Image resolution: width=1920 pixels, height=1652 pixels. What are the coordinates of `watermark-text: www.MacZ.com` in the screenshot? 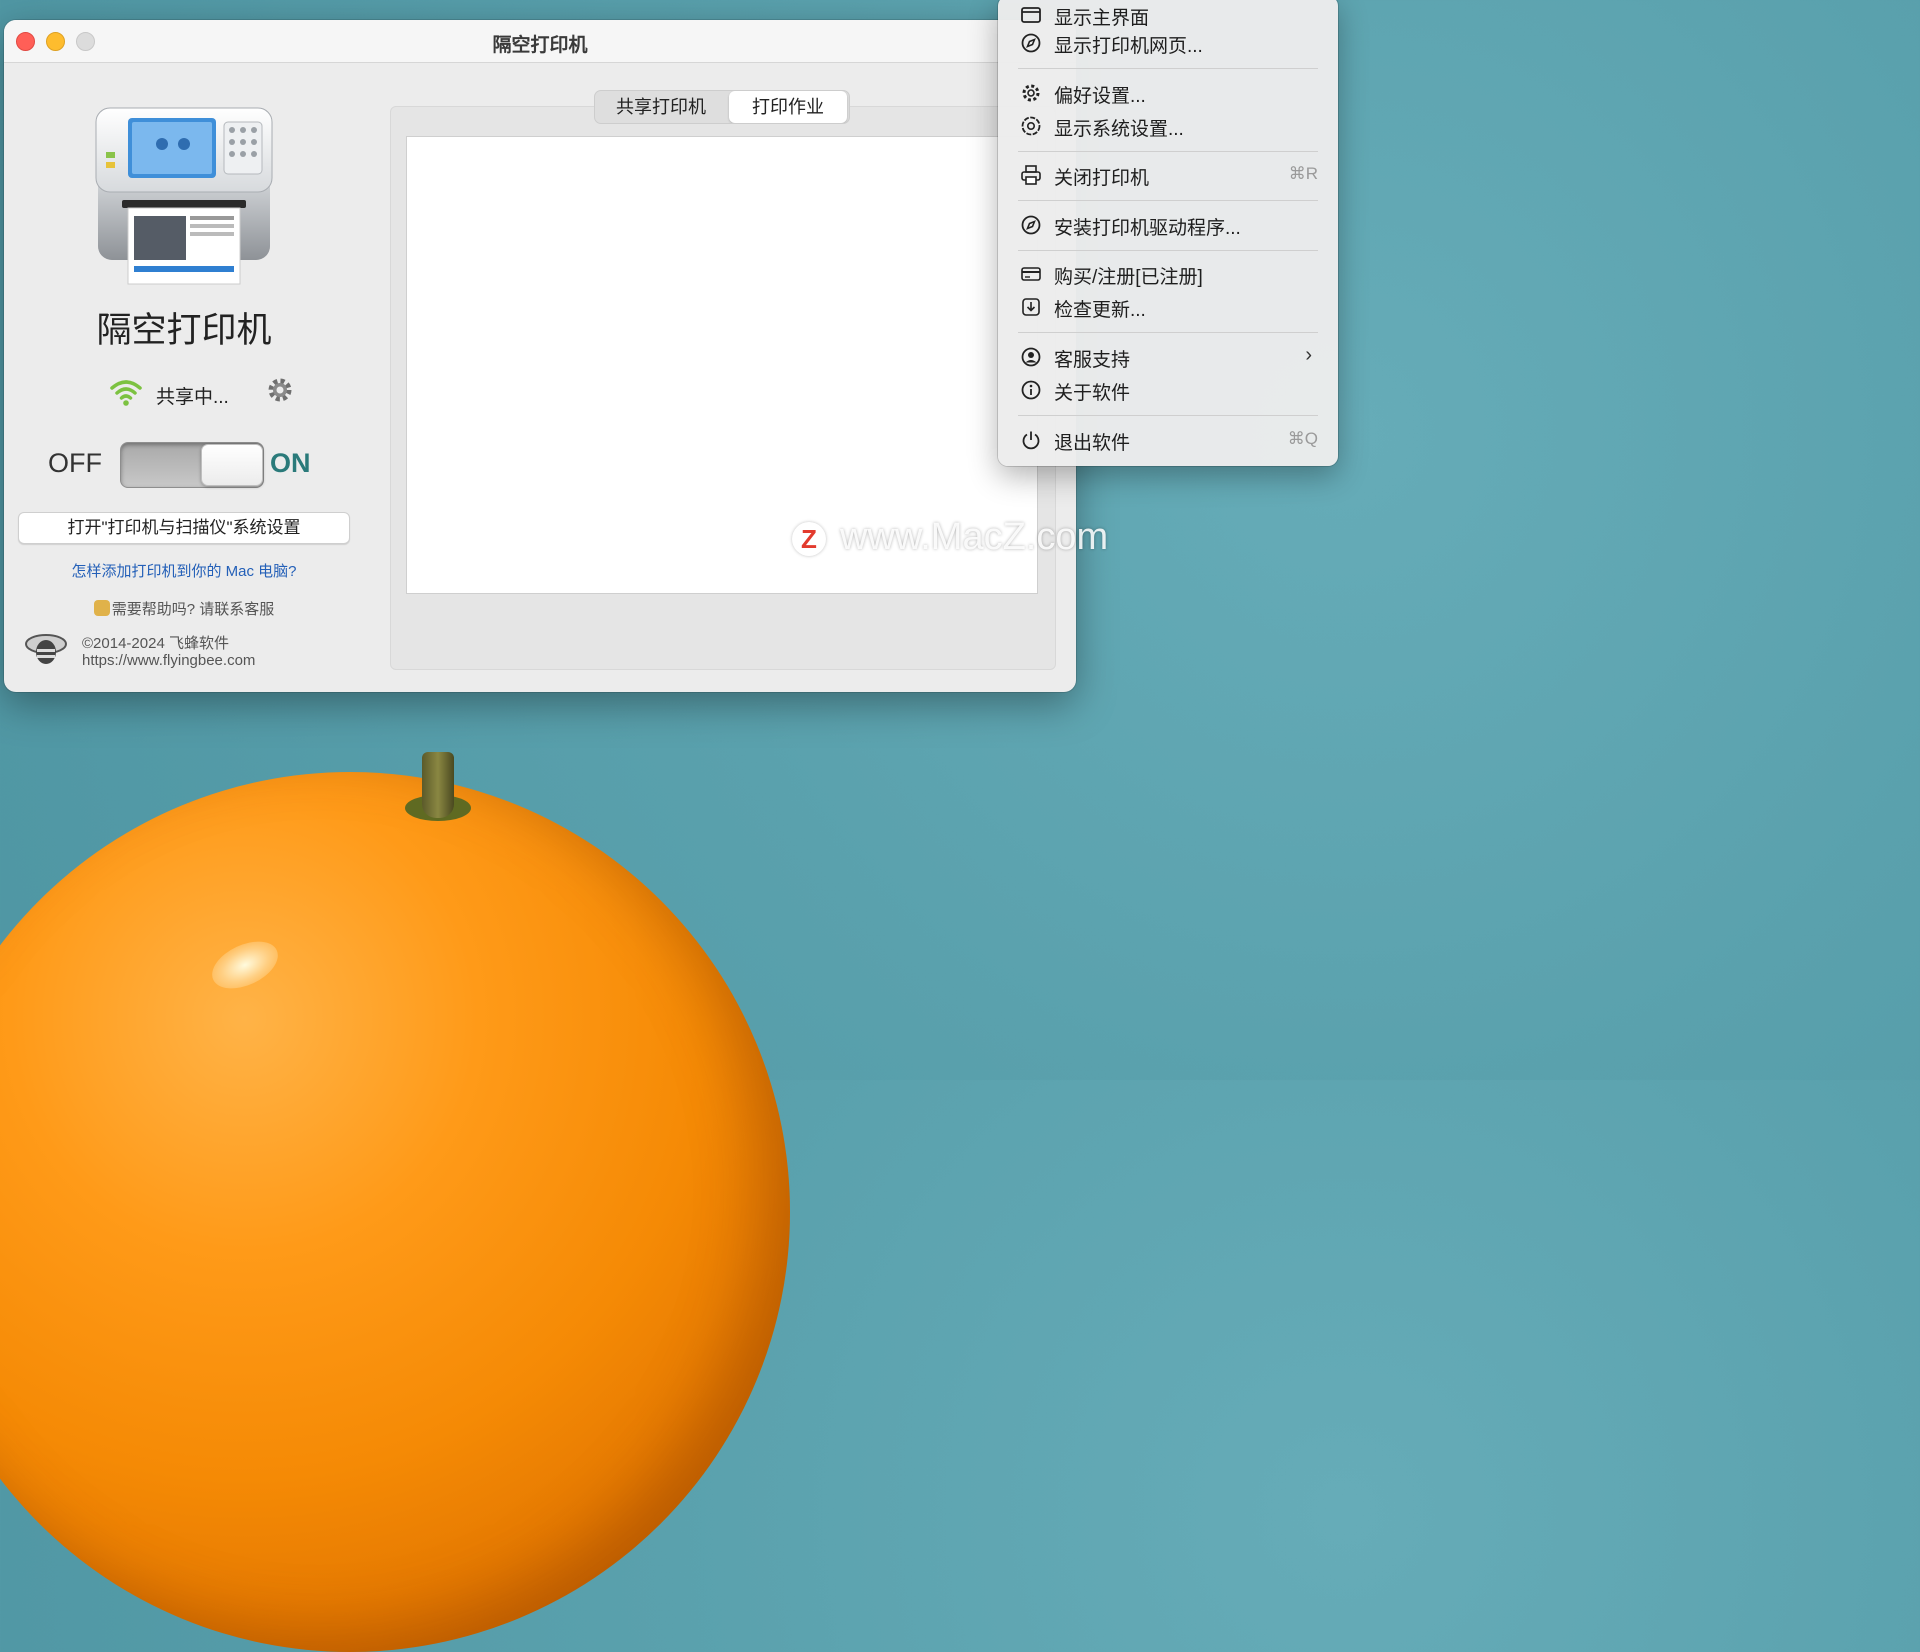 It's located at (974, 537).